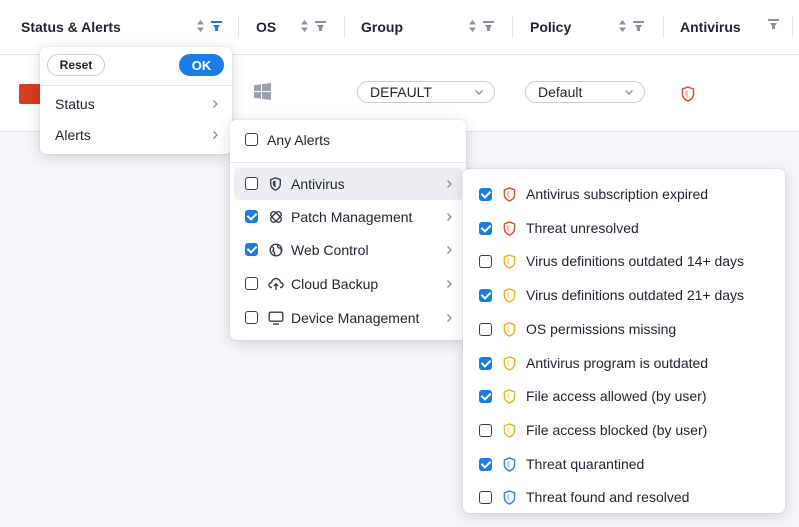 The width and height of the screenshot is (799, 527). What do you see at coordinates (136, 135) in the screenshot?
I see `filter-menu-item-alerts: Alerts` at bounding box center [136, 135].